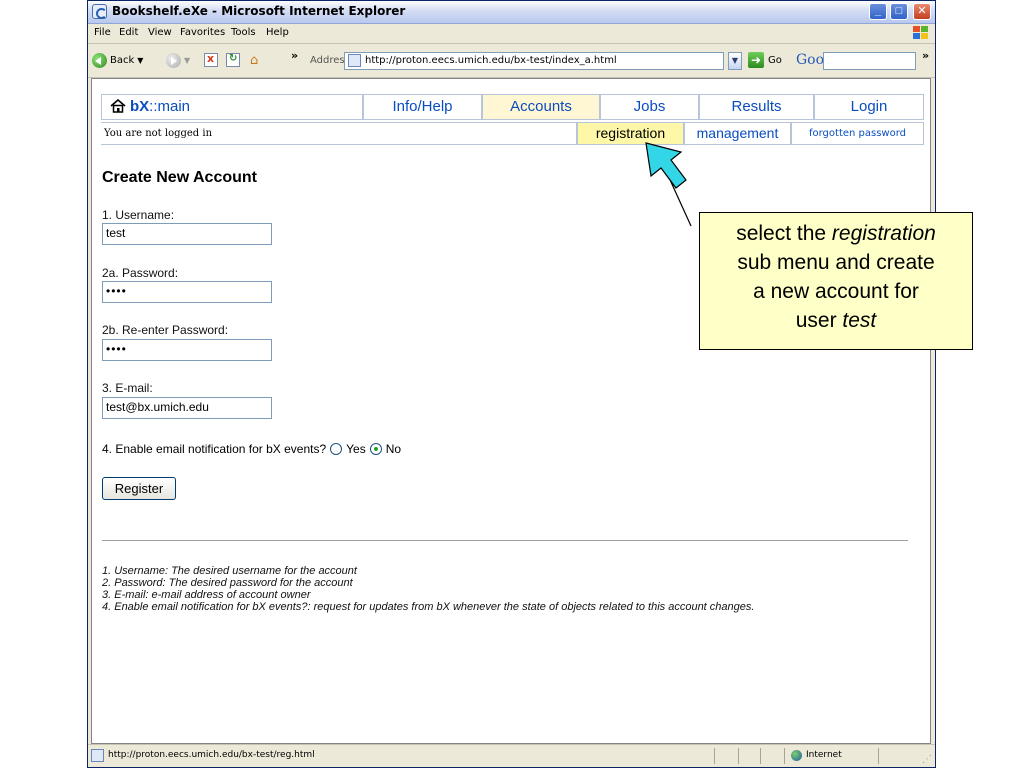 Image resolution: width=1024 pixels, height=768 pixels. Describe the element at coordinates (883, 233) in the screenshot. I see `callout-registration-em: registration` at that location.